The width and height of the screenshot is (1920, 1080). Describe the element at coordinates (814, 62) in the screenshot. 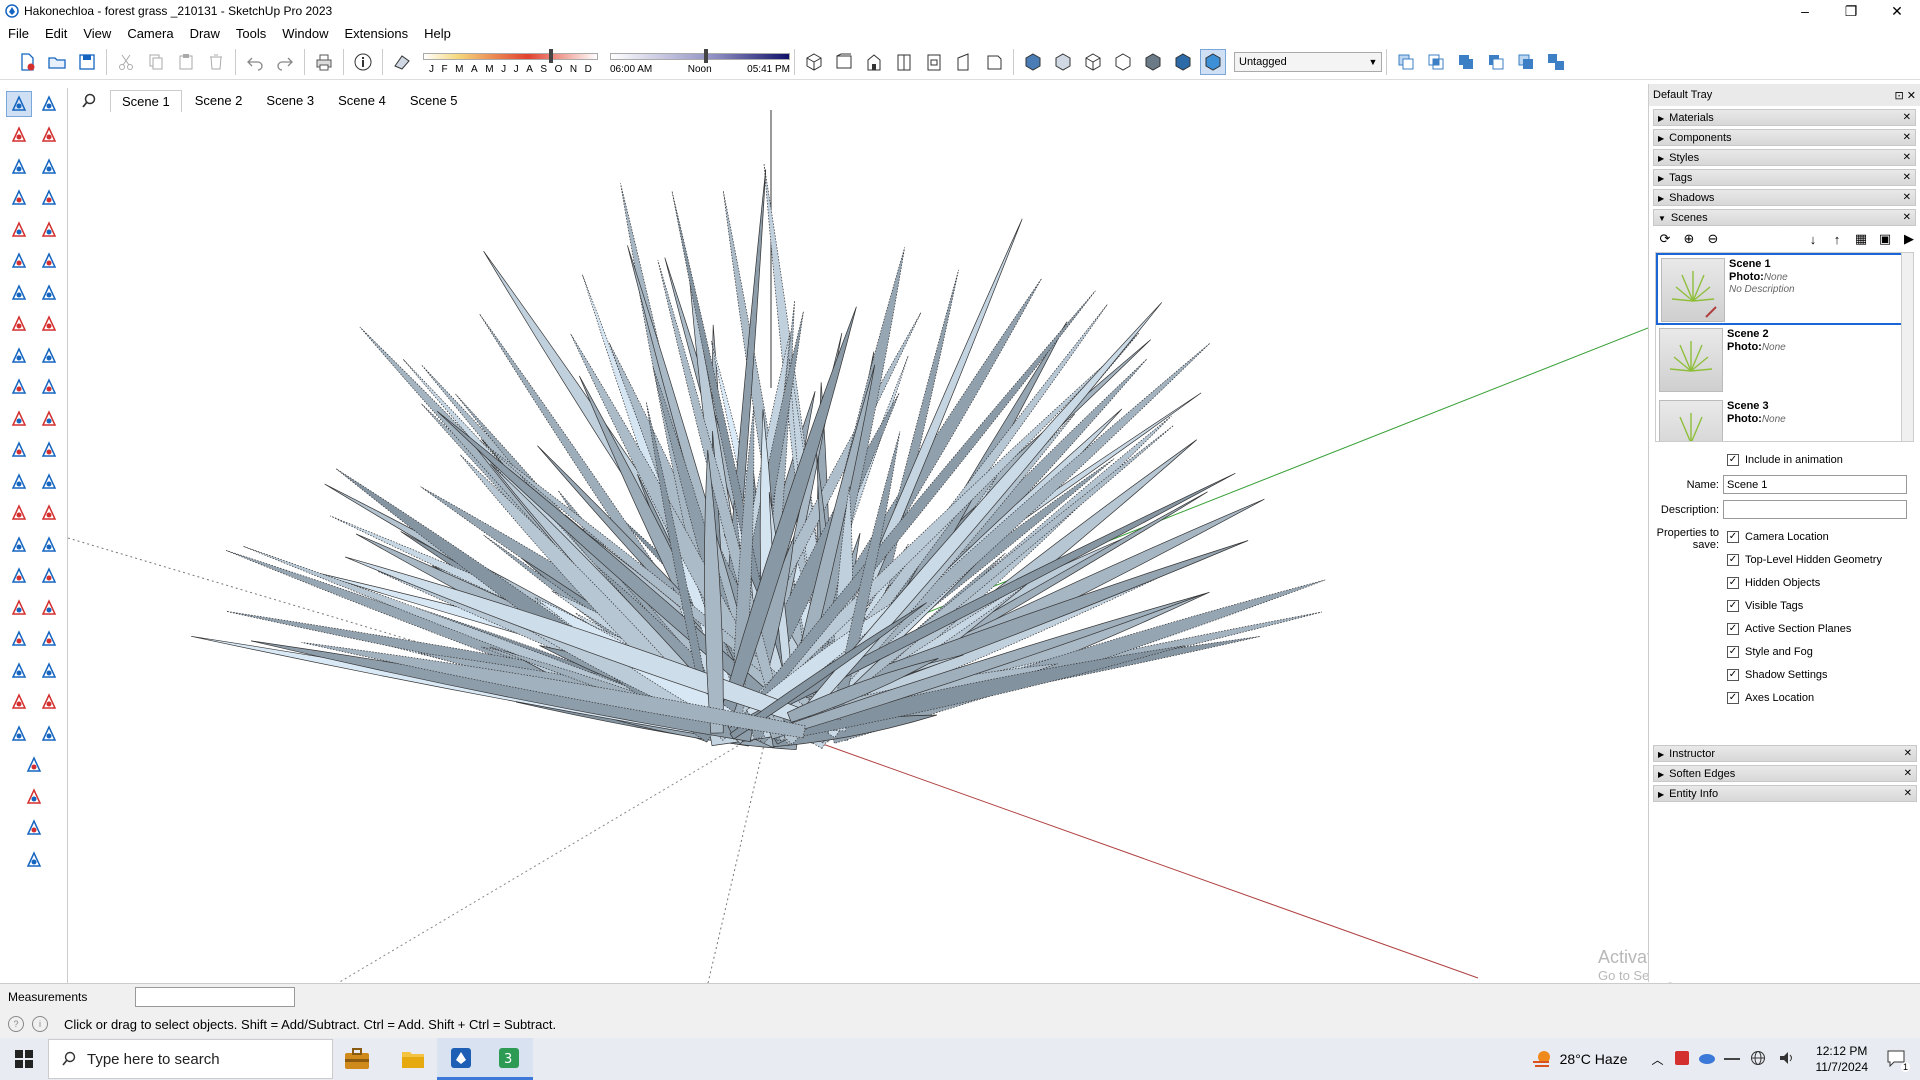

I see `iso-view-icon` at that location.